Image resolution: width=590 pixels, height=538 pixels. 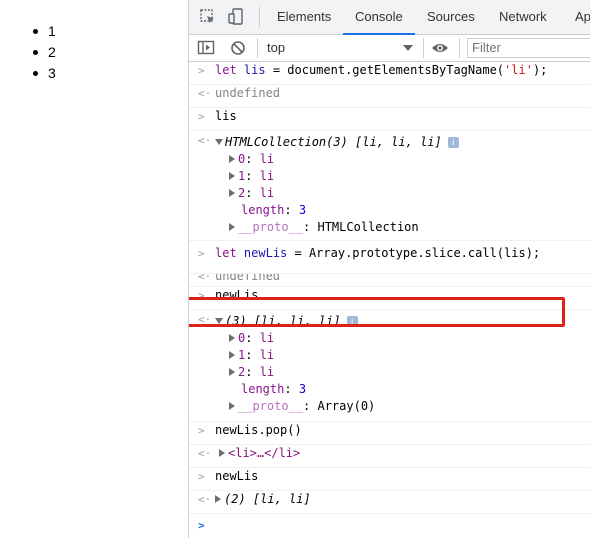 What do you see at coordinates (528, 48) in the screenshot?
I see `filter-input` at bounding box center [528, 48].